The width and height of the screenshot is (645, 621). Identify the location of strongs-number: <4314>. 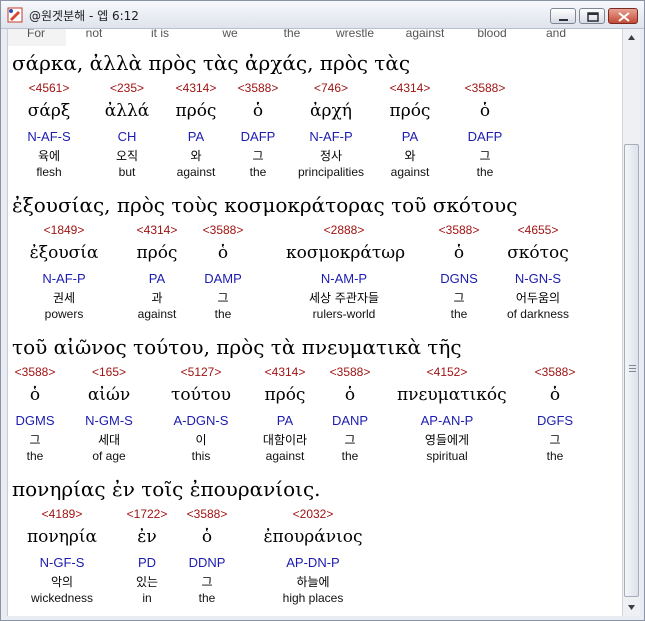
(410, 88).